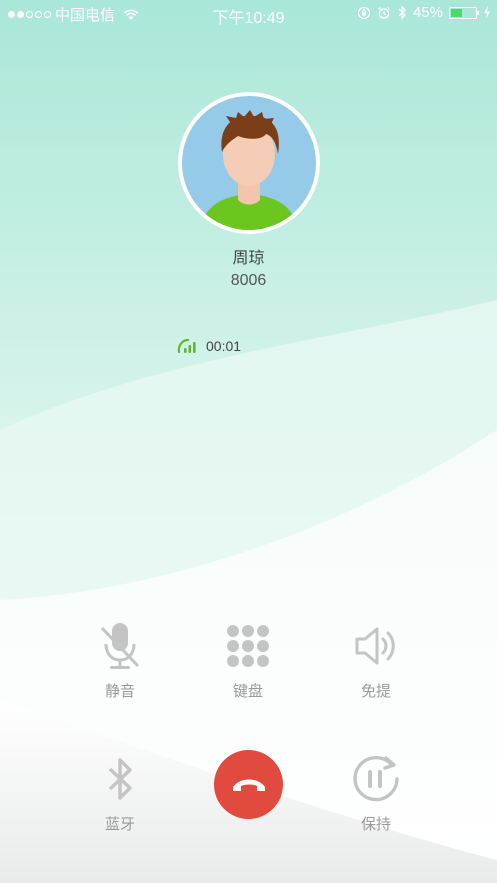 The image size is (497, 883). I want to click on speaker-icon, so click(375, 646).